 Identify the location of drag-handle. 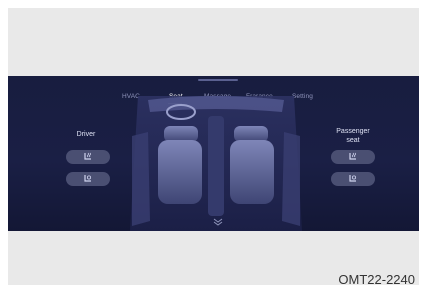
(218, 80).